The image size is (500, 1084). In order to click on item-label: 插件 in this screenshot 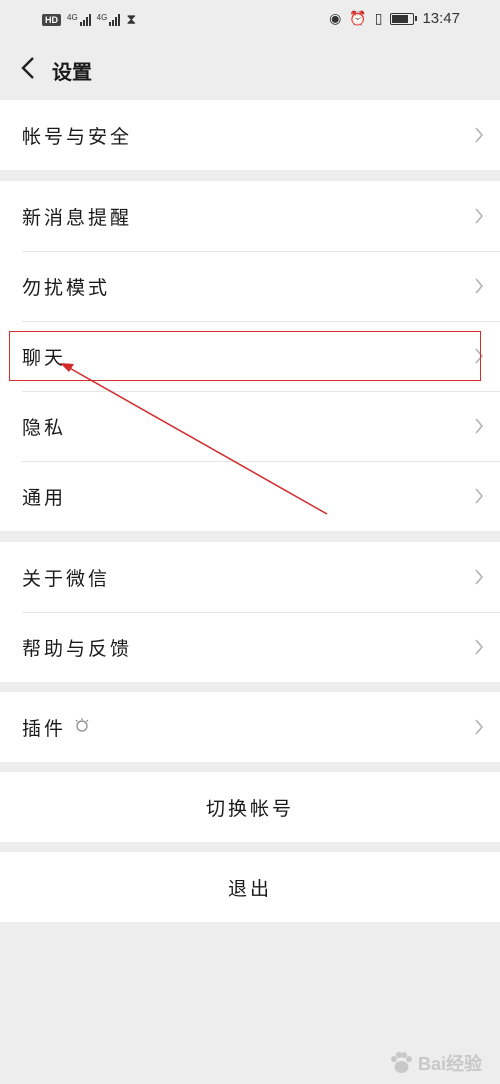, I will do `click(44, 728)`.